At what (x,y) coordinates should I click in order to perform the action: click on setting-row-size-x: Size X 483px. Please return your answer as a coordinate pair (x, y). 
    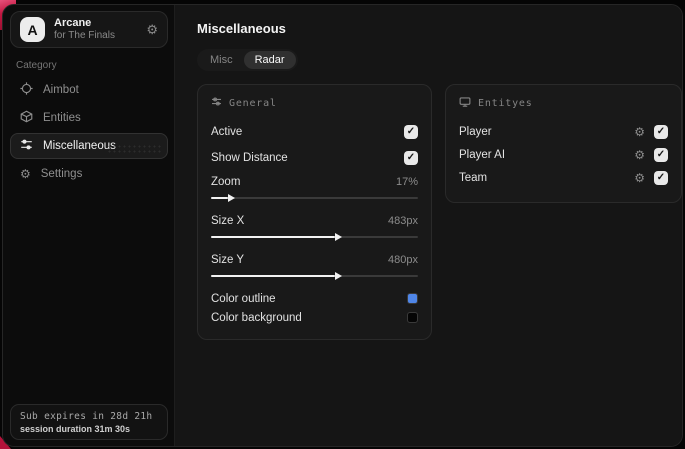
    Looking at the image, I should click on (314, 226).